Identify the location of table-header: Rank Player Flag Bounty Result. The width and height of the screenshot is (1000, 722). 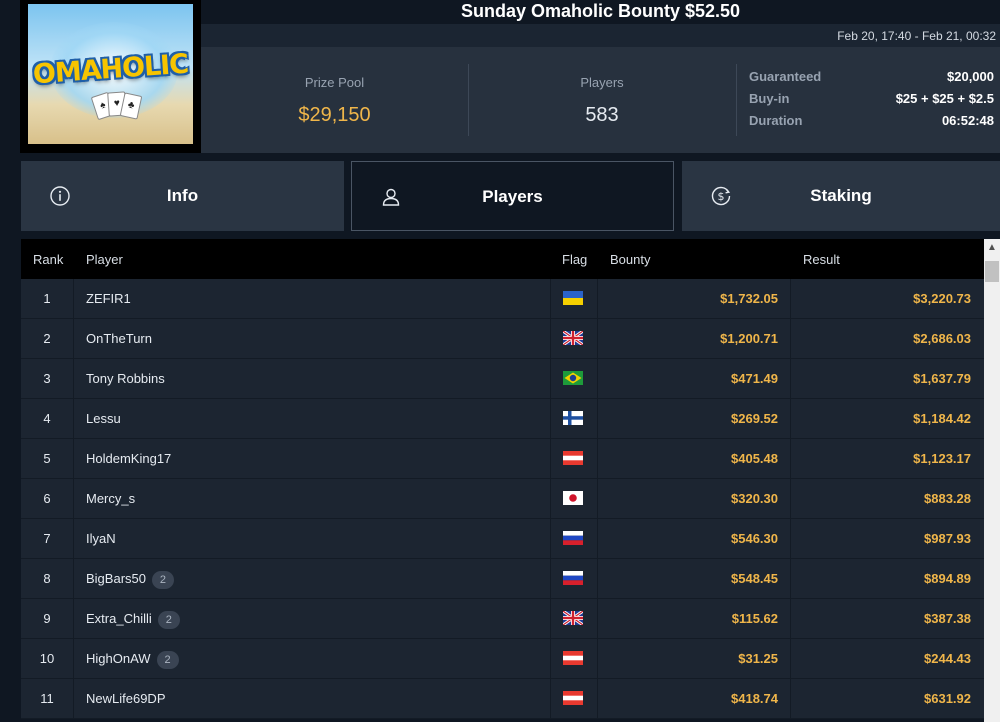
(502, 259).